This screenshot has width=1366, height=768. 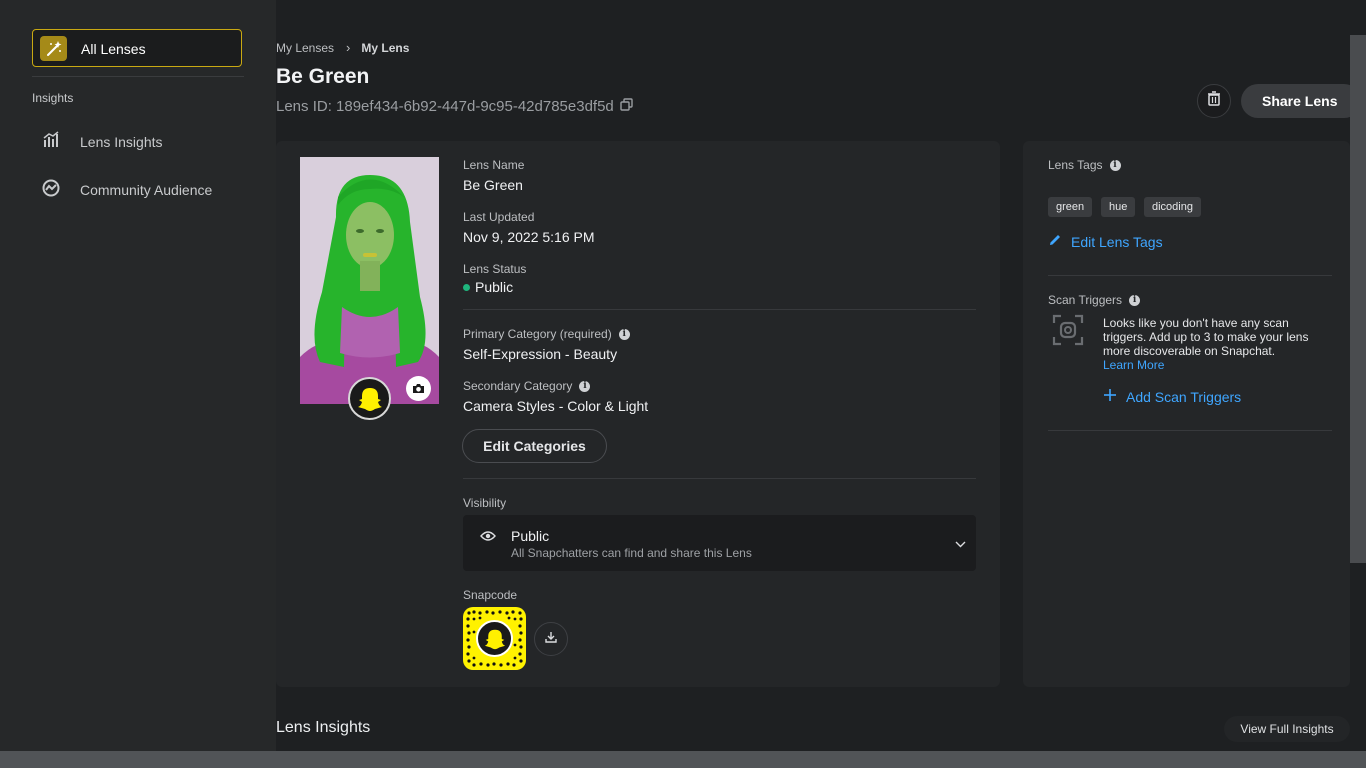 I want to click on lens-name-label: Lens Name, so click(x=494, y=165).